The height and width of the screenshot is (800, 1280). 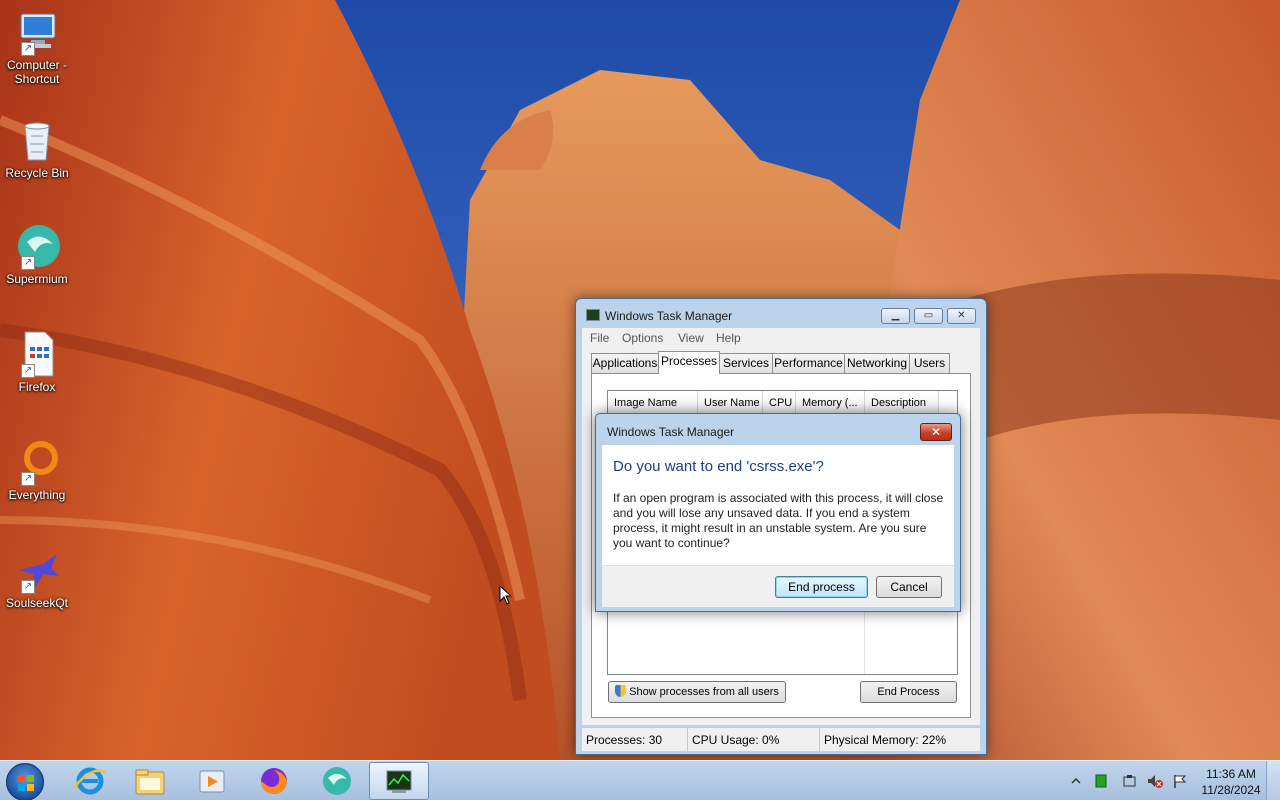 I want to click on dialog-footer: End process Cancel, so click(x=778, y=586).